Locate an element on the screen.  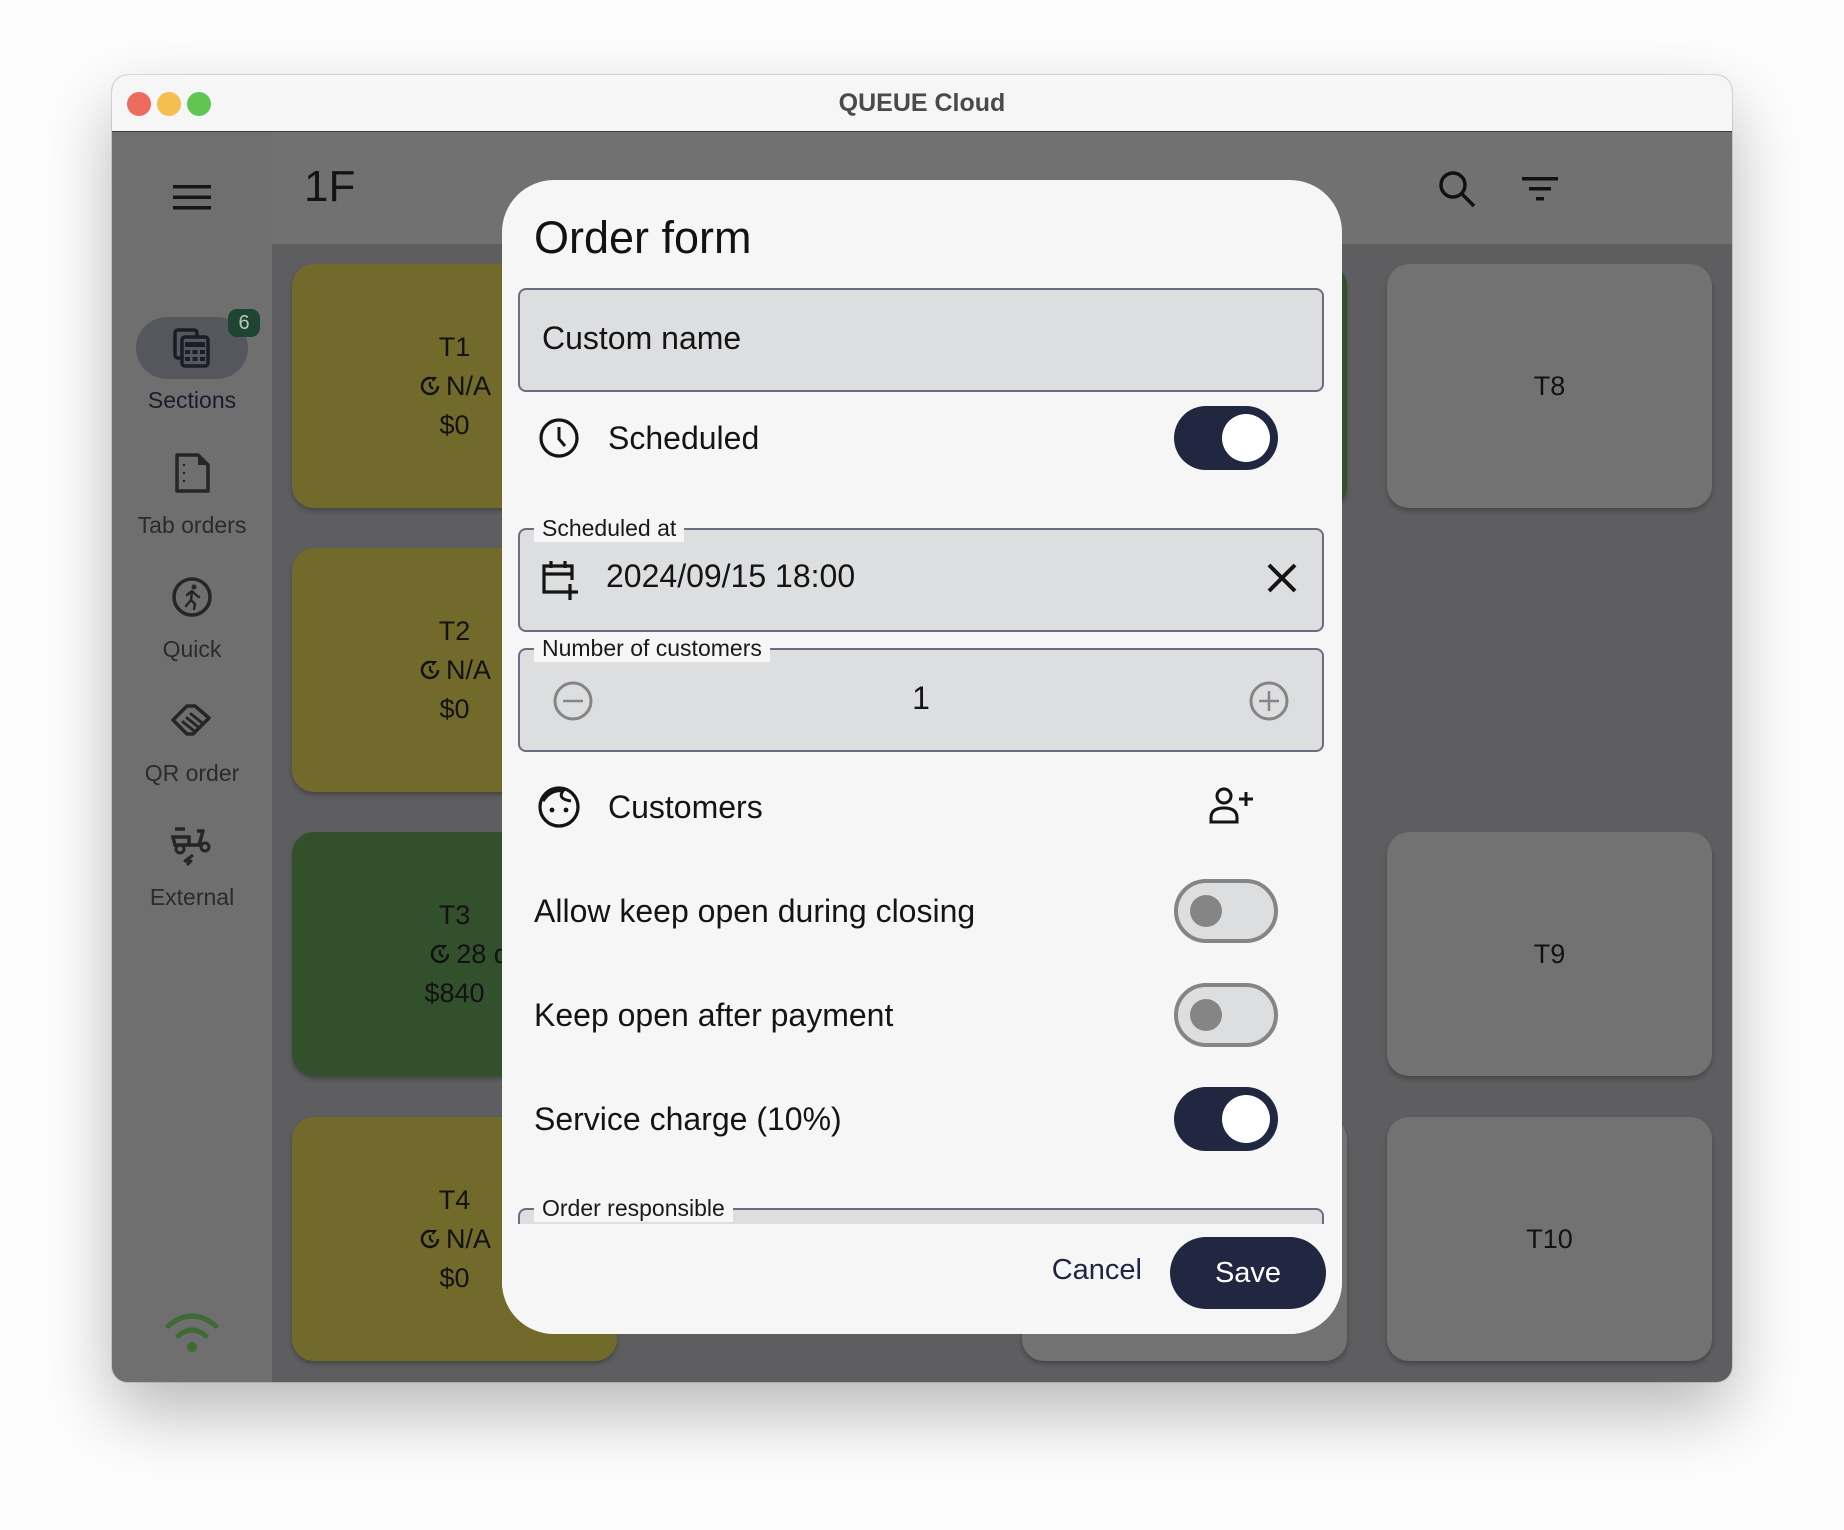
title-bar: QUEUE Cloud is located at coordinates (922, 103).